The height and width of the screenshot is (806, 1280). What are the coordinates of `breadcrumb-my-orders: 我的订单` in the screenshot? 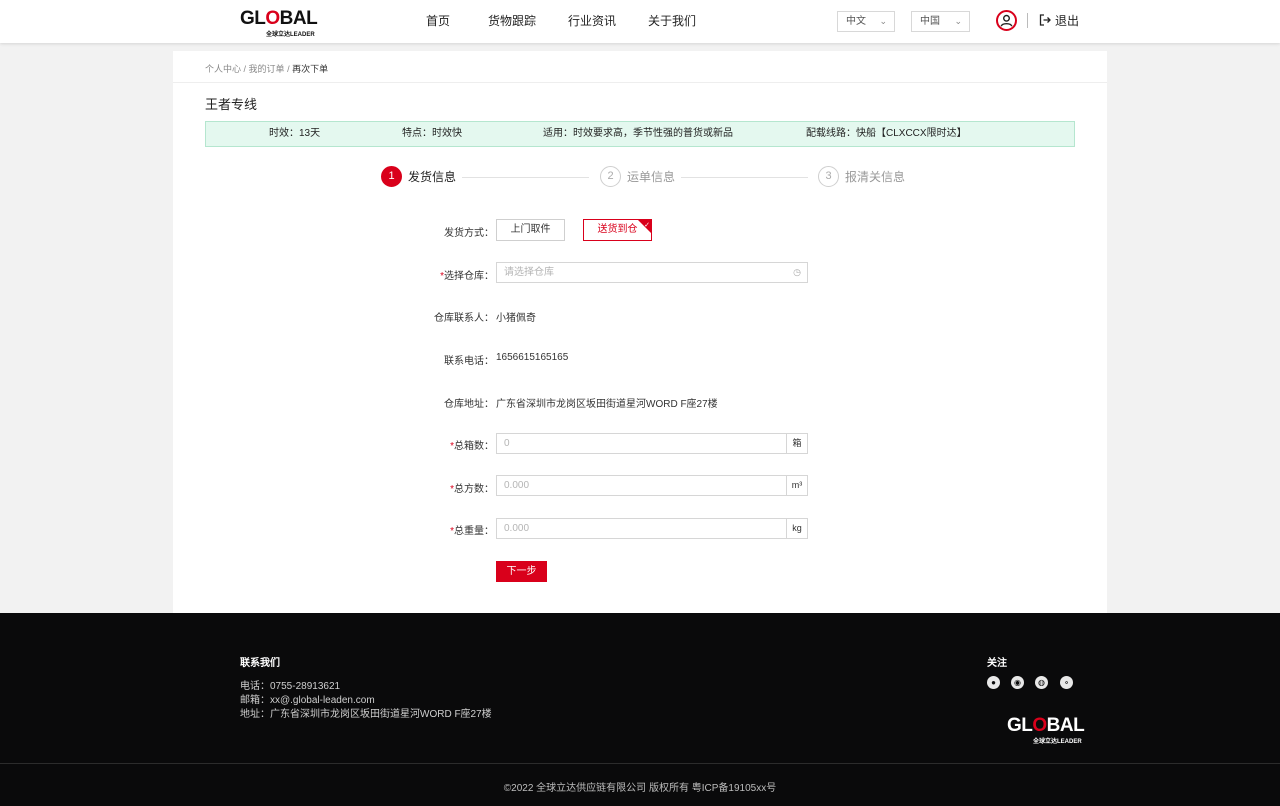 It's located at (267, 69).